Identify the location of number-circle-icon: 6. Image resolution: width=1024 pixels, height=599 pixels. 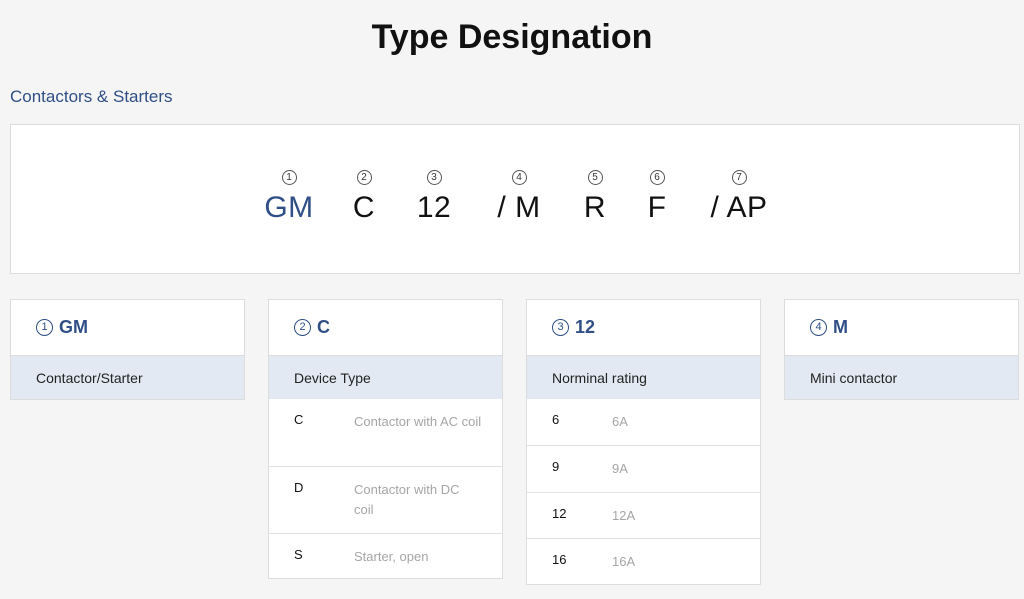
(657, 177).